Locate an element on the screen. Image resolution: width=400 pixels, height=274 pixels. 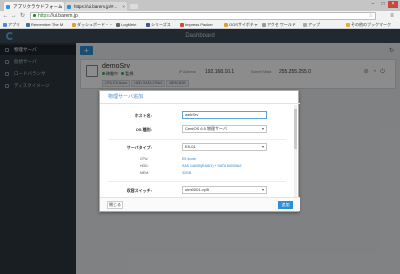
tab-active: アプリクラウドフォーム × is located at coordinates (34, 6).